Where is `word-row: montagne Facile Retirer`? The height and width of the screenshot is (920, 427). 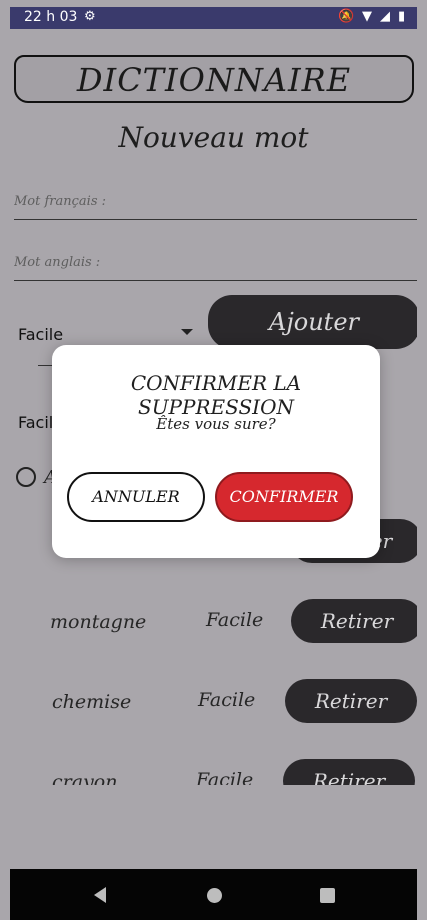 word-row: montagne Facile Retirer is located at coordinates (213, 623).